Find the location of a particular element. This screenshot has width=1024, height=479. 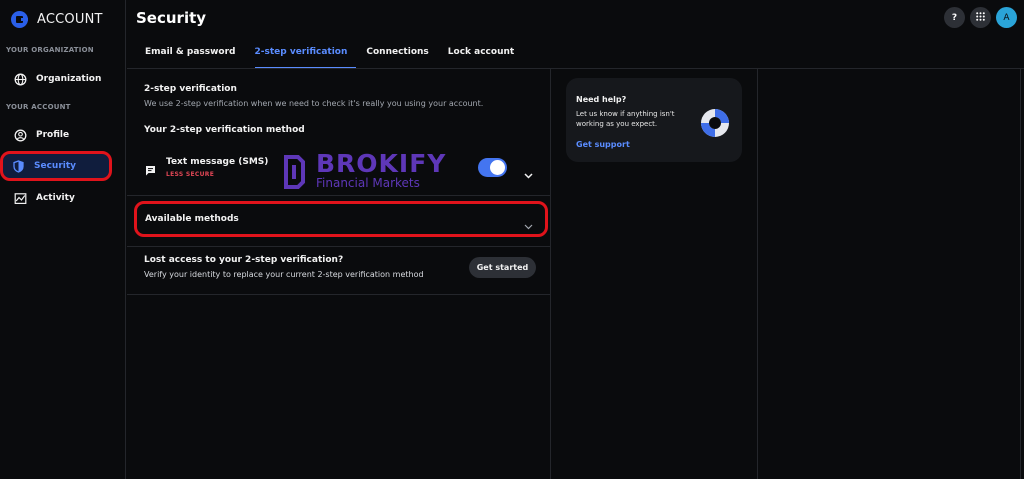

brokify-watermark: BROKIFY Financial Markets is located at coordinates (365, 169).